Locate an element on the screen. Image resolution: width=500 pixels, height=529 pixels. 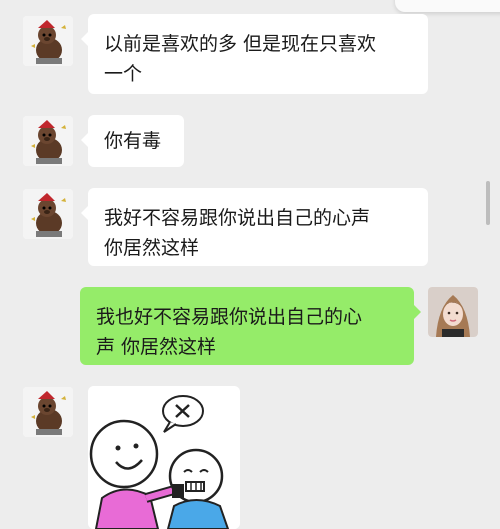
scrollbar is located at coordinates (488, 203).